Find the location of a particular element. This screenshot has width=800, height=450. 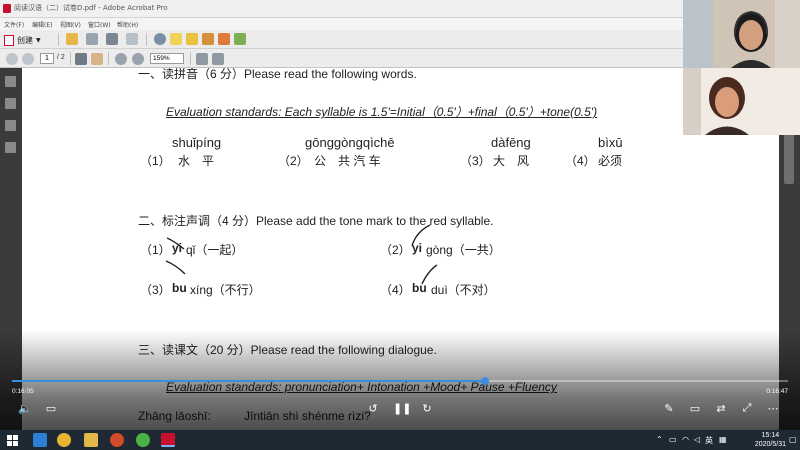

wifi-icon: ◠ is located at coordinates (685, 439).